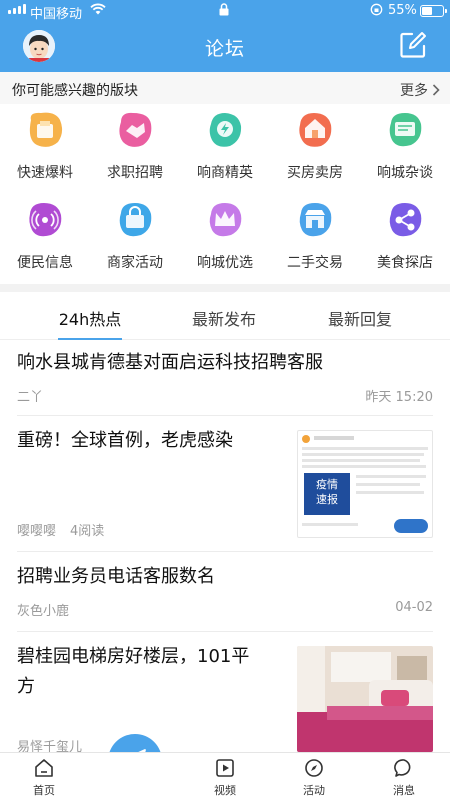 The image size is (450, 800). Describe the element at coordinates (75, 91) in the screenshot. I see `section-title: 你可能感兴趣的版块` at that location.